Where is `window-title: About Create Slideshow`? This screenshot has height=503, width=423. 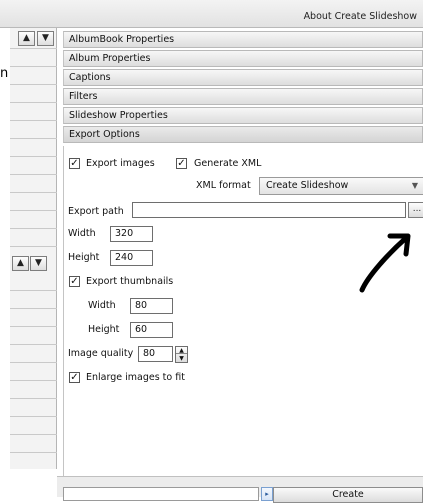
window-title: About Create Slideshow is located at coordinates (360, 16).